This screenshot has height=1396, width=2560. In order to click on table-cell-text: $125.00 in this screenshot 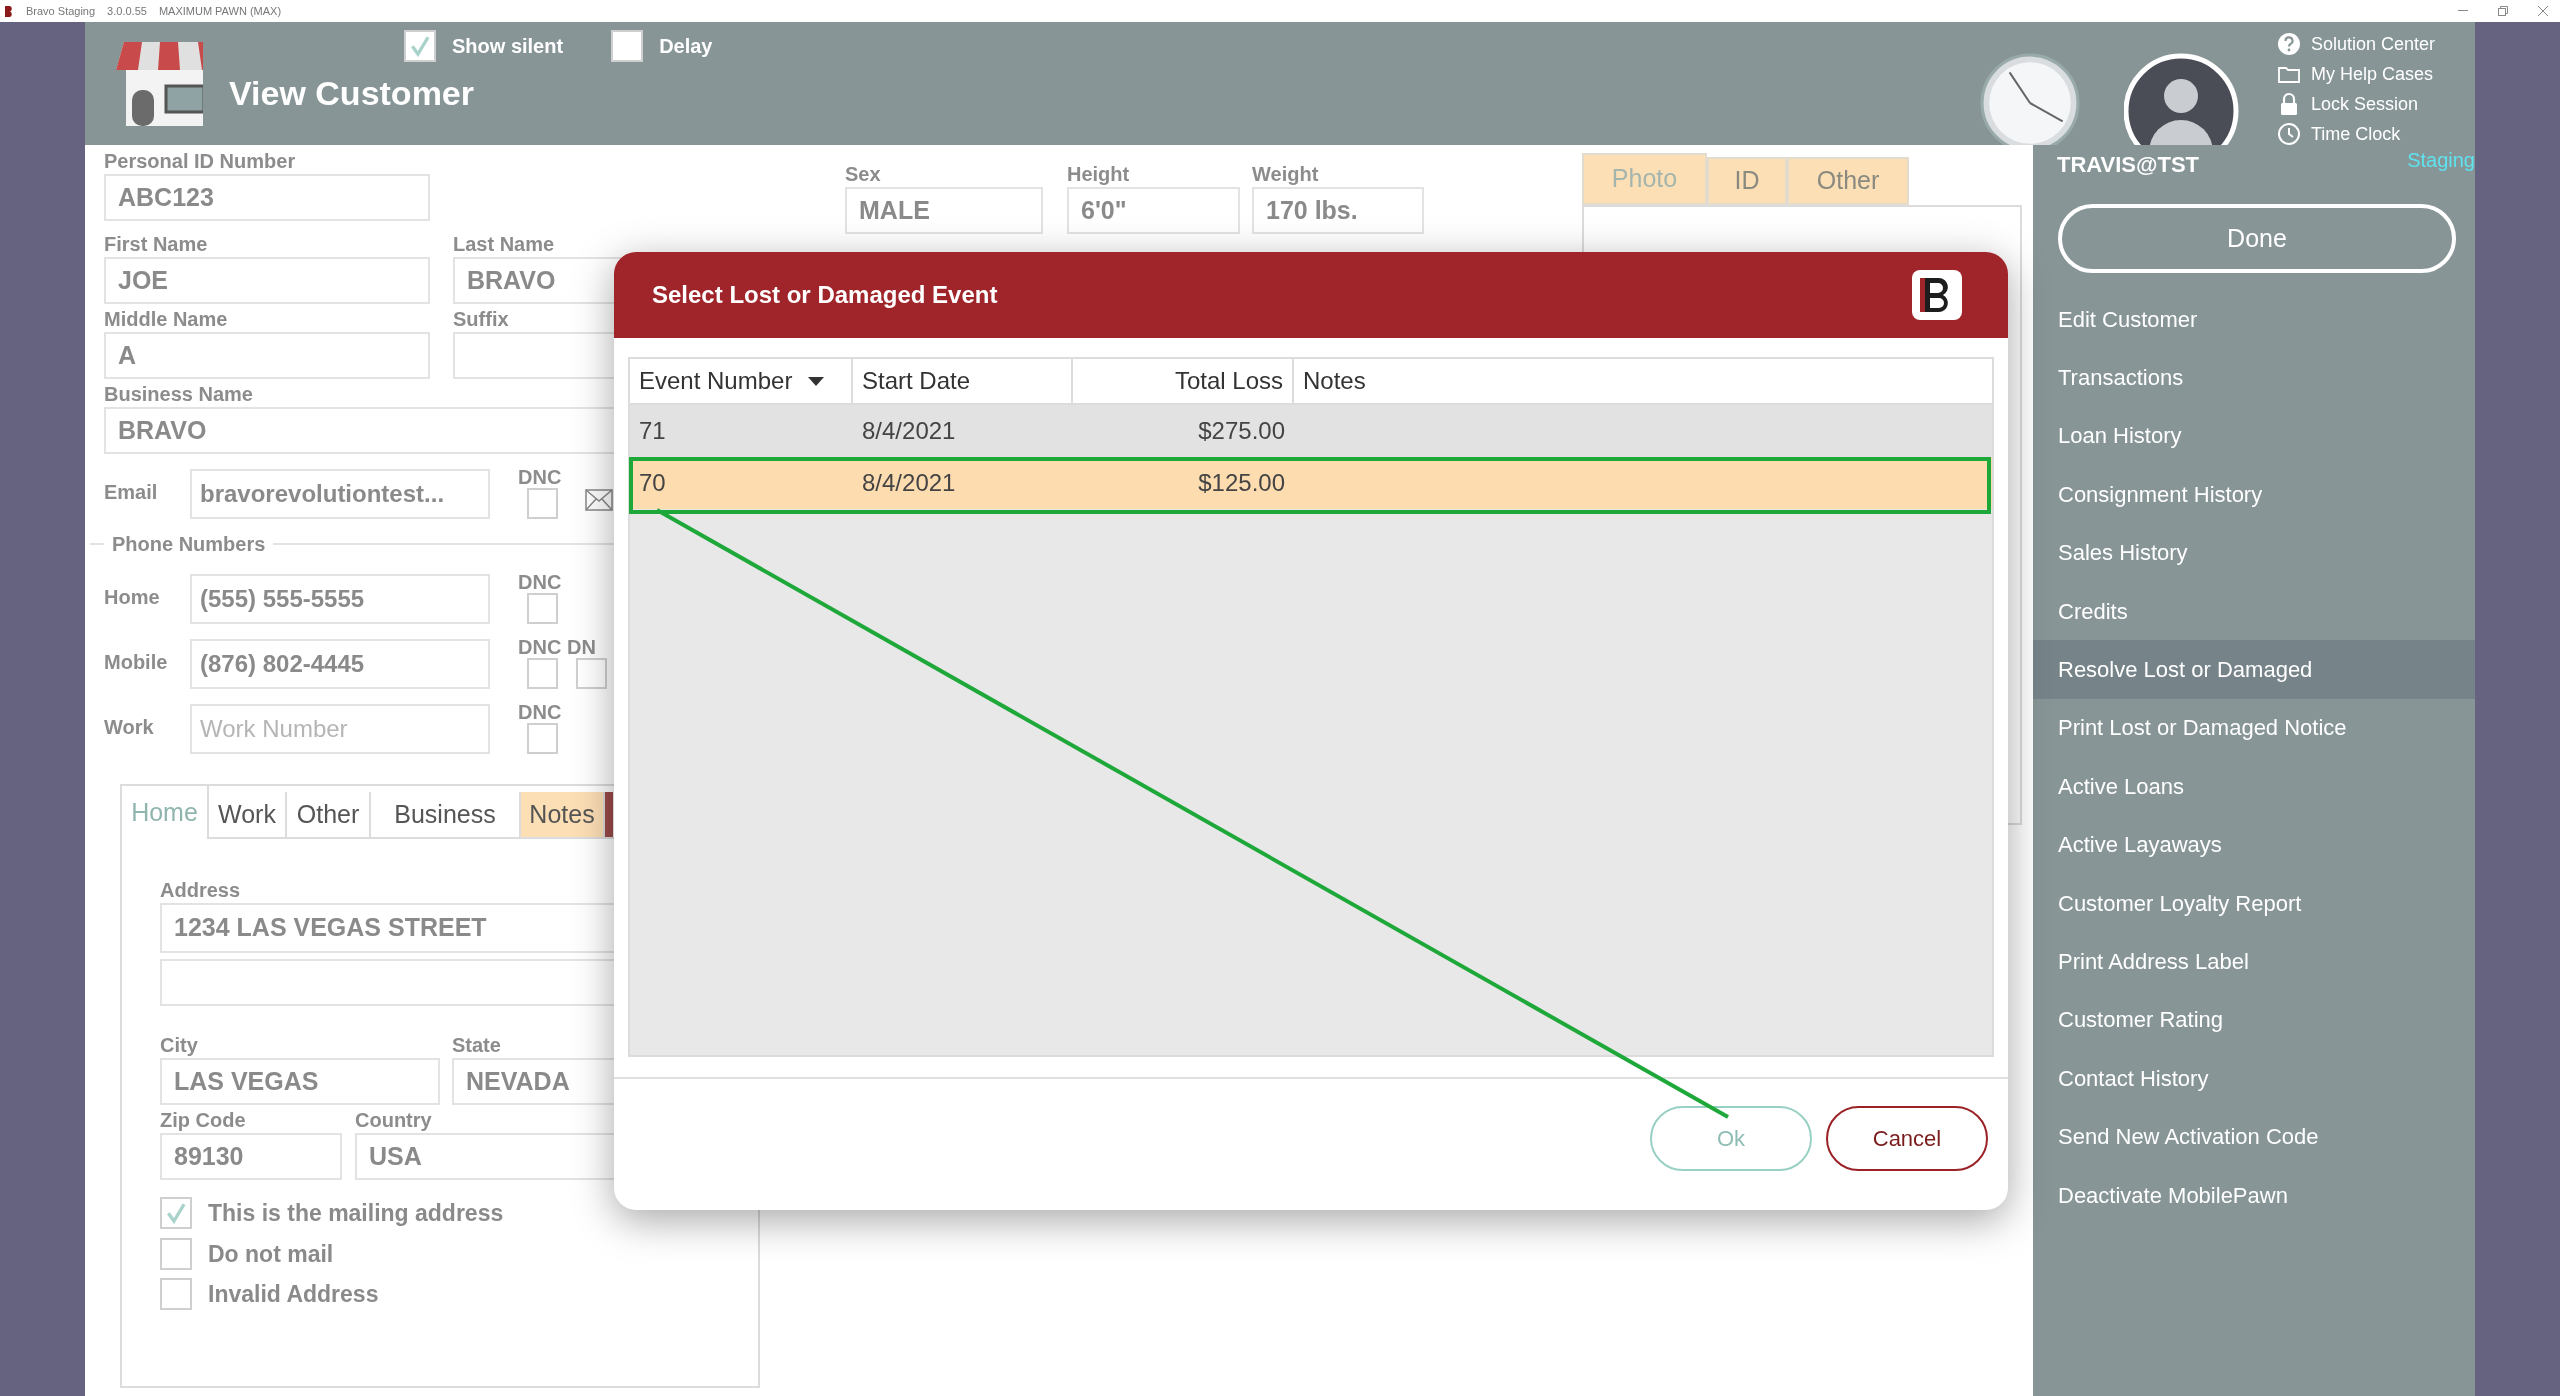, I will do `click(1241, 483)`.